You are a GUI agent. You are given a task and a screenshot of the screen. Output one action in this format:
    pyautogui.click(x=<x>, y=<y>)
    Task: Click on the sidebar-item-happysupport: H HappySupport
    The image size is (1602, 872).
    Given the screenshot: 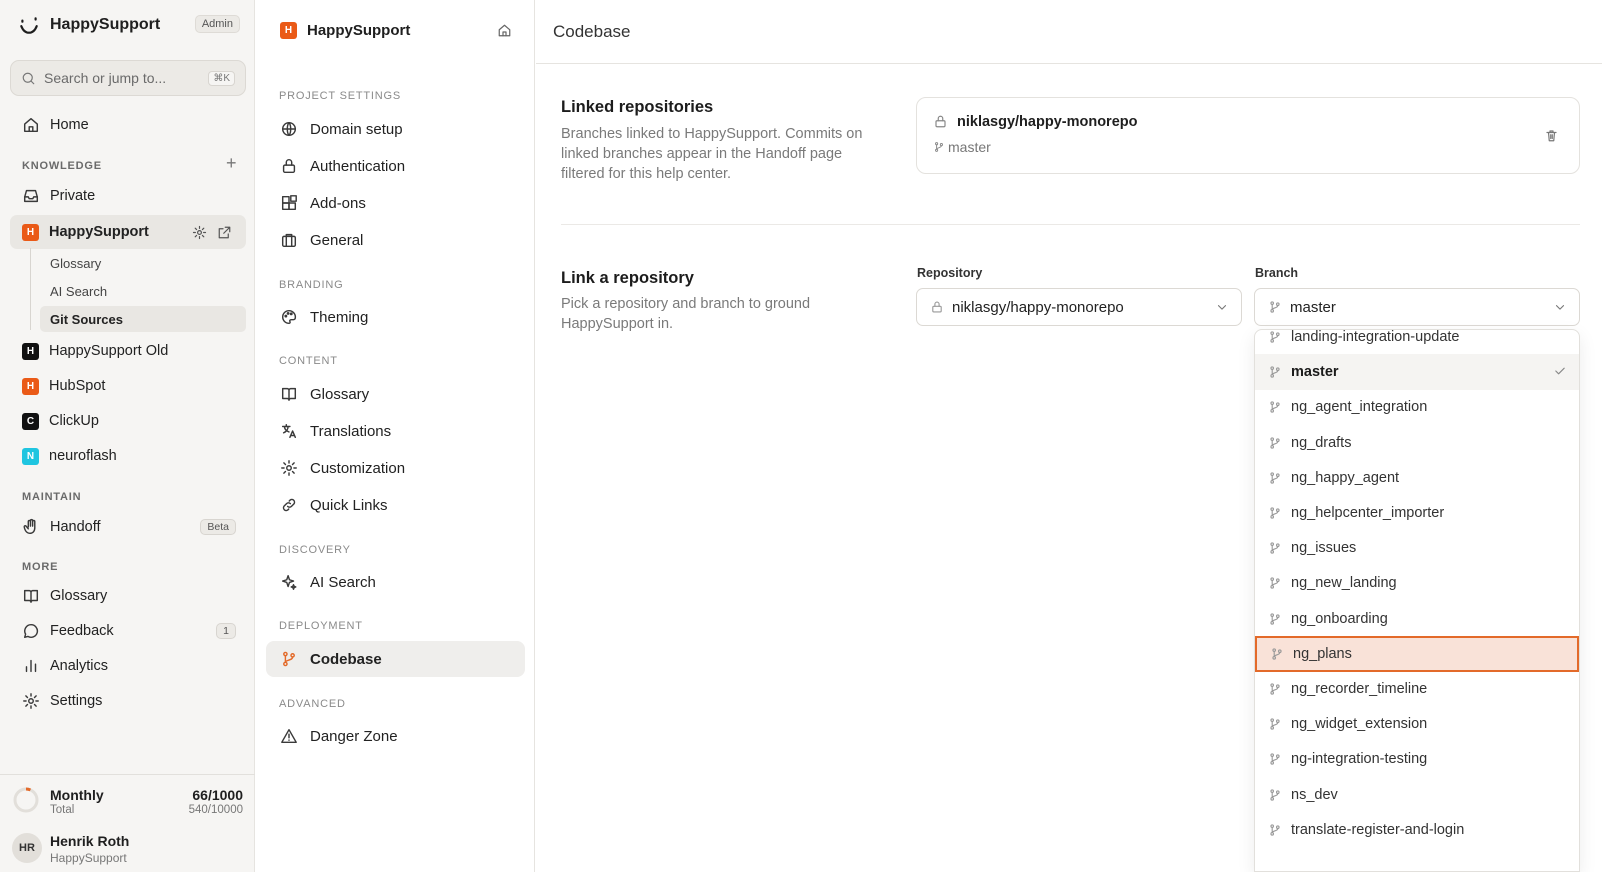 What is the action you would take?
    pyautogui.click(x=128, y=232)
    